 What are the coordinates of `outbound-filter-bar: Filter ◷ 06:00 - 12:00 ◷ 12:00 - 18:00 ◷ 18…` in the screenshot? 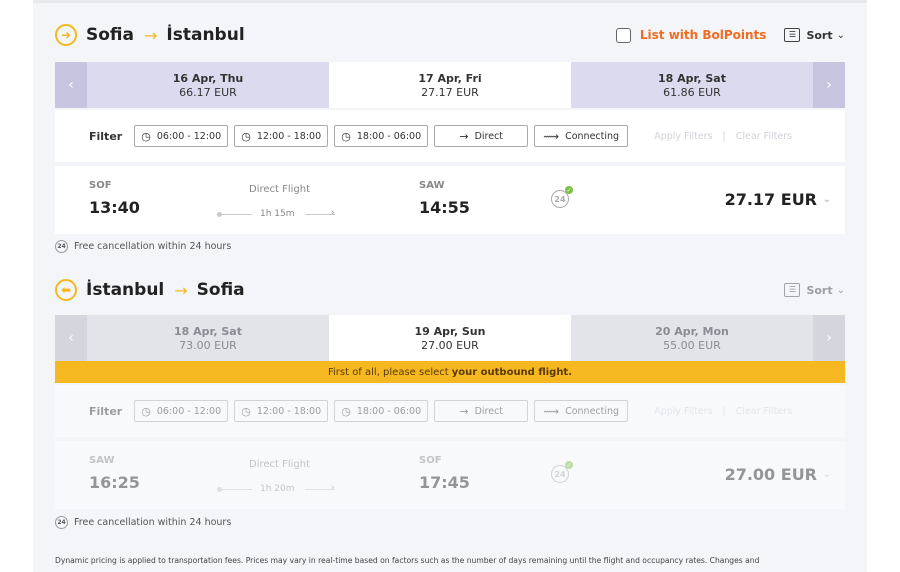 It's located at (450, 136).